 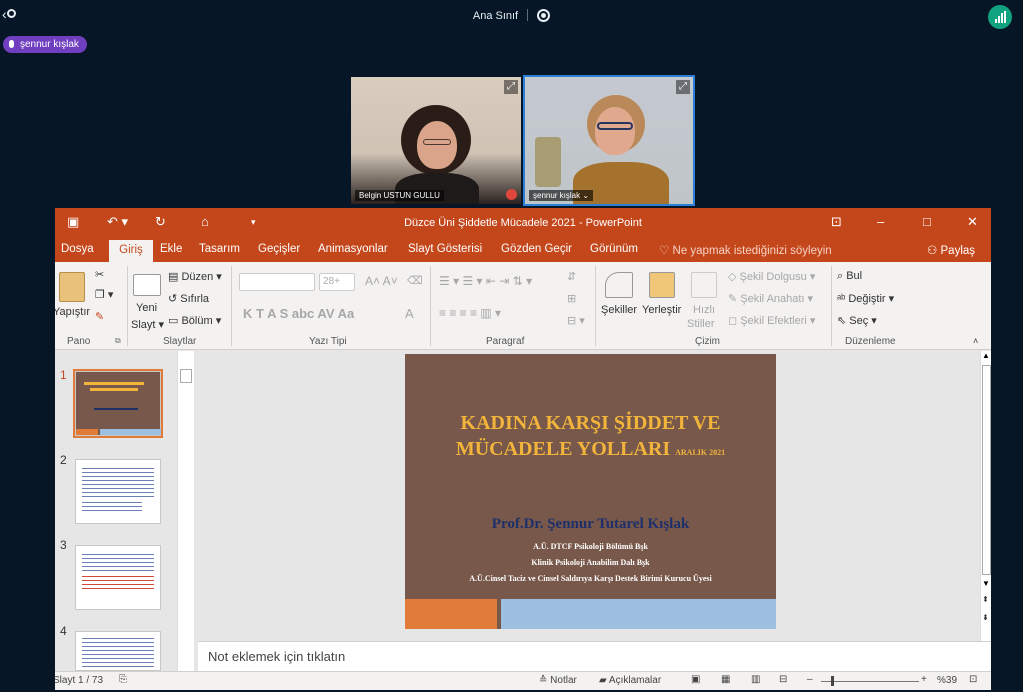 I want to click on format-painter-icon: ✎, so click(x=99, y=316).